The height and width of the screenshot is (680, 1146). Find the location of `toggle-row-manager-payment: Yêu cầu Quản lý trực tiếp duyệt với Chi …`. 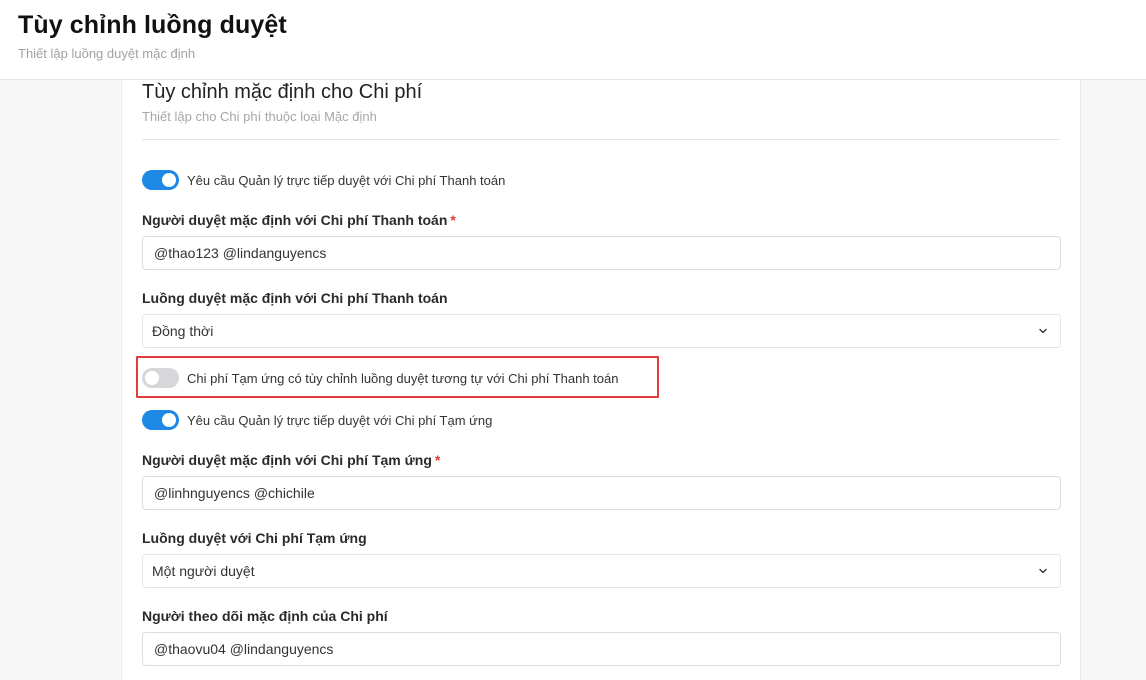

toggle-row-manager-payment: Yêu cầu Quản lý trực tiếp duyệt với Chi … is located at coordinates (323, 180).